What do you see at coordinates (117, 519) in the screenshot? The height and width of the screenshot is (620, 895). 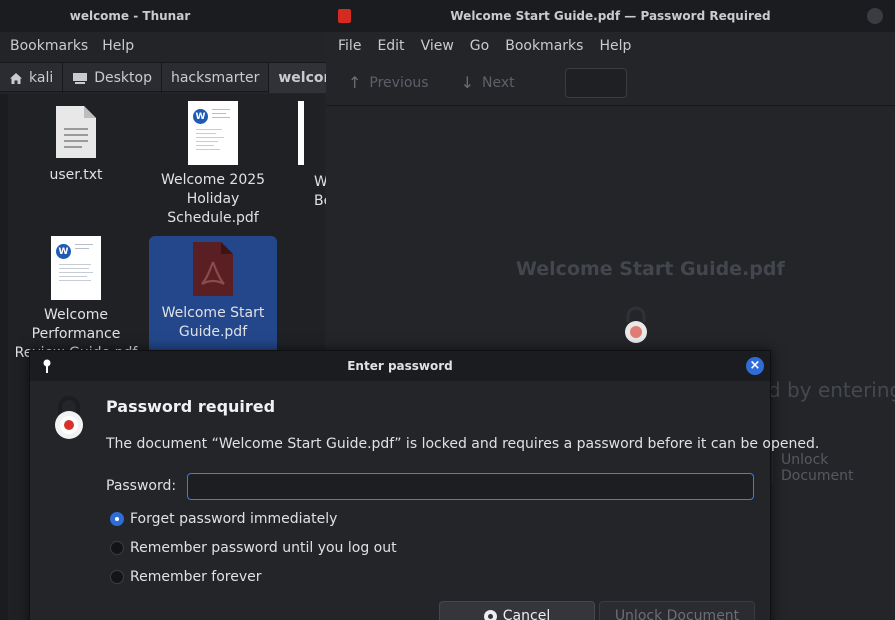 I see `radio-button-selected` at bounding box center [117, 519].